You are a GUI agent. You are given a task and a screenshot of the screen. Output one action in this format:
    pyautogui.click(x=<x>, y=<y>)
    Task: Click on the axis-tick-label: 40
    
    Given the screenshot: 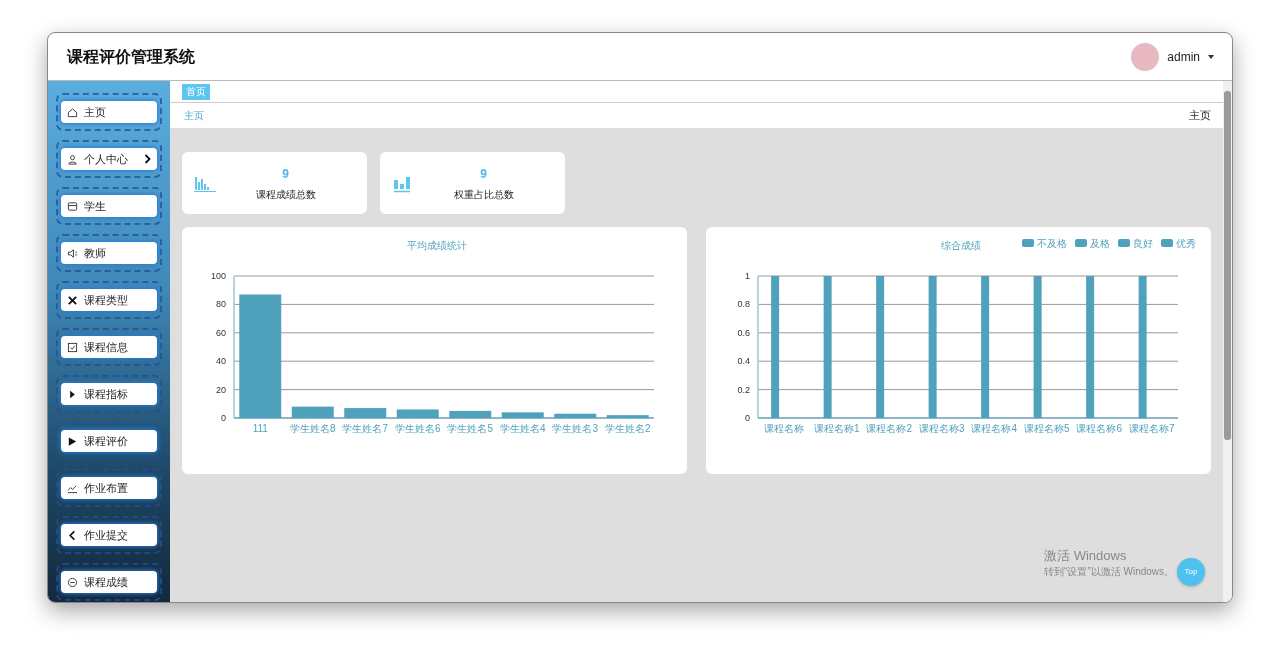 What is the action you would take?
    pyautogui.click(x=221, y=361)
    